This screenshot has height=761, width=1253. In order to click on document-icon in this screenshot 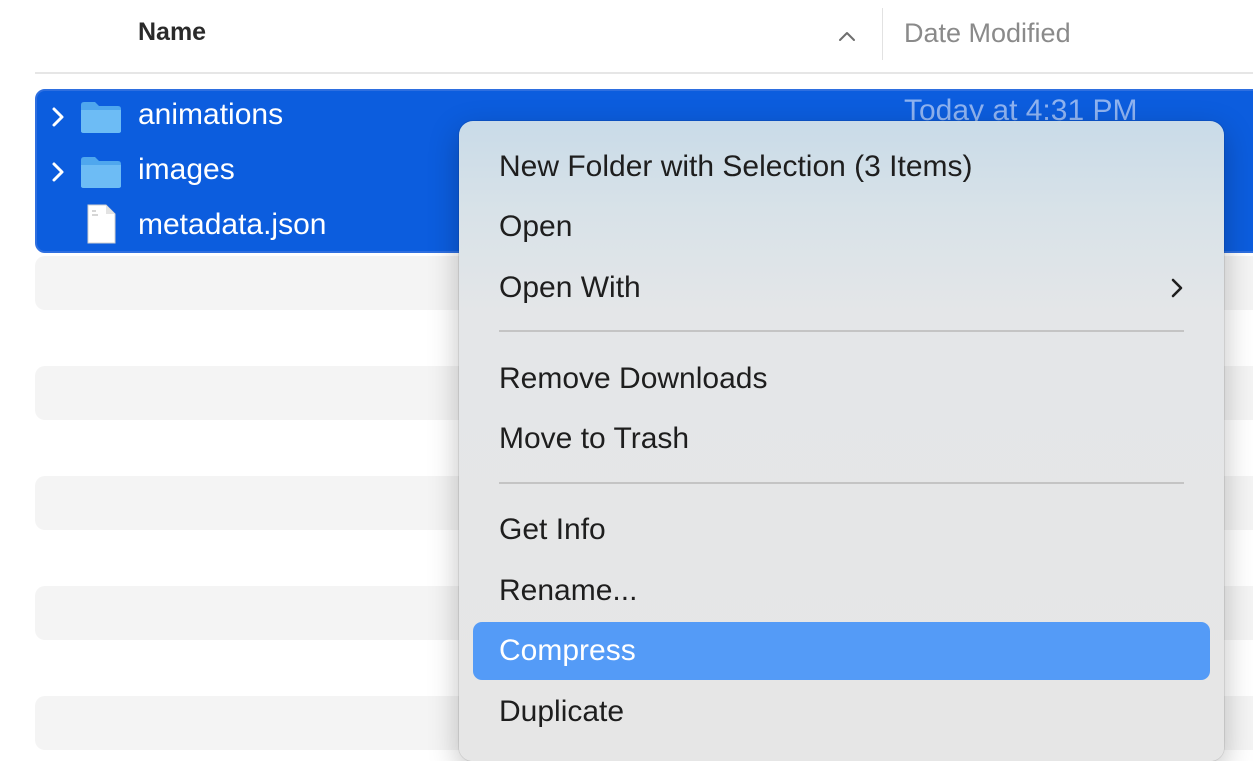, I will do `click(101, 224)`.